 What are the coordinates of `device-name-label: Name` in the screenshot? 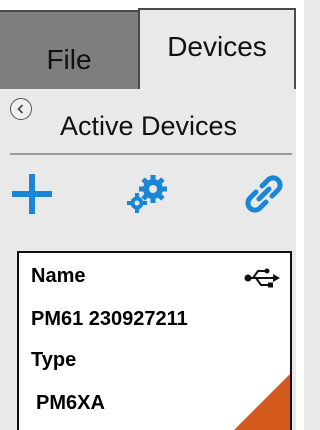 It's located at (58, 276).